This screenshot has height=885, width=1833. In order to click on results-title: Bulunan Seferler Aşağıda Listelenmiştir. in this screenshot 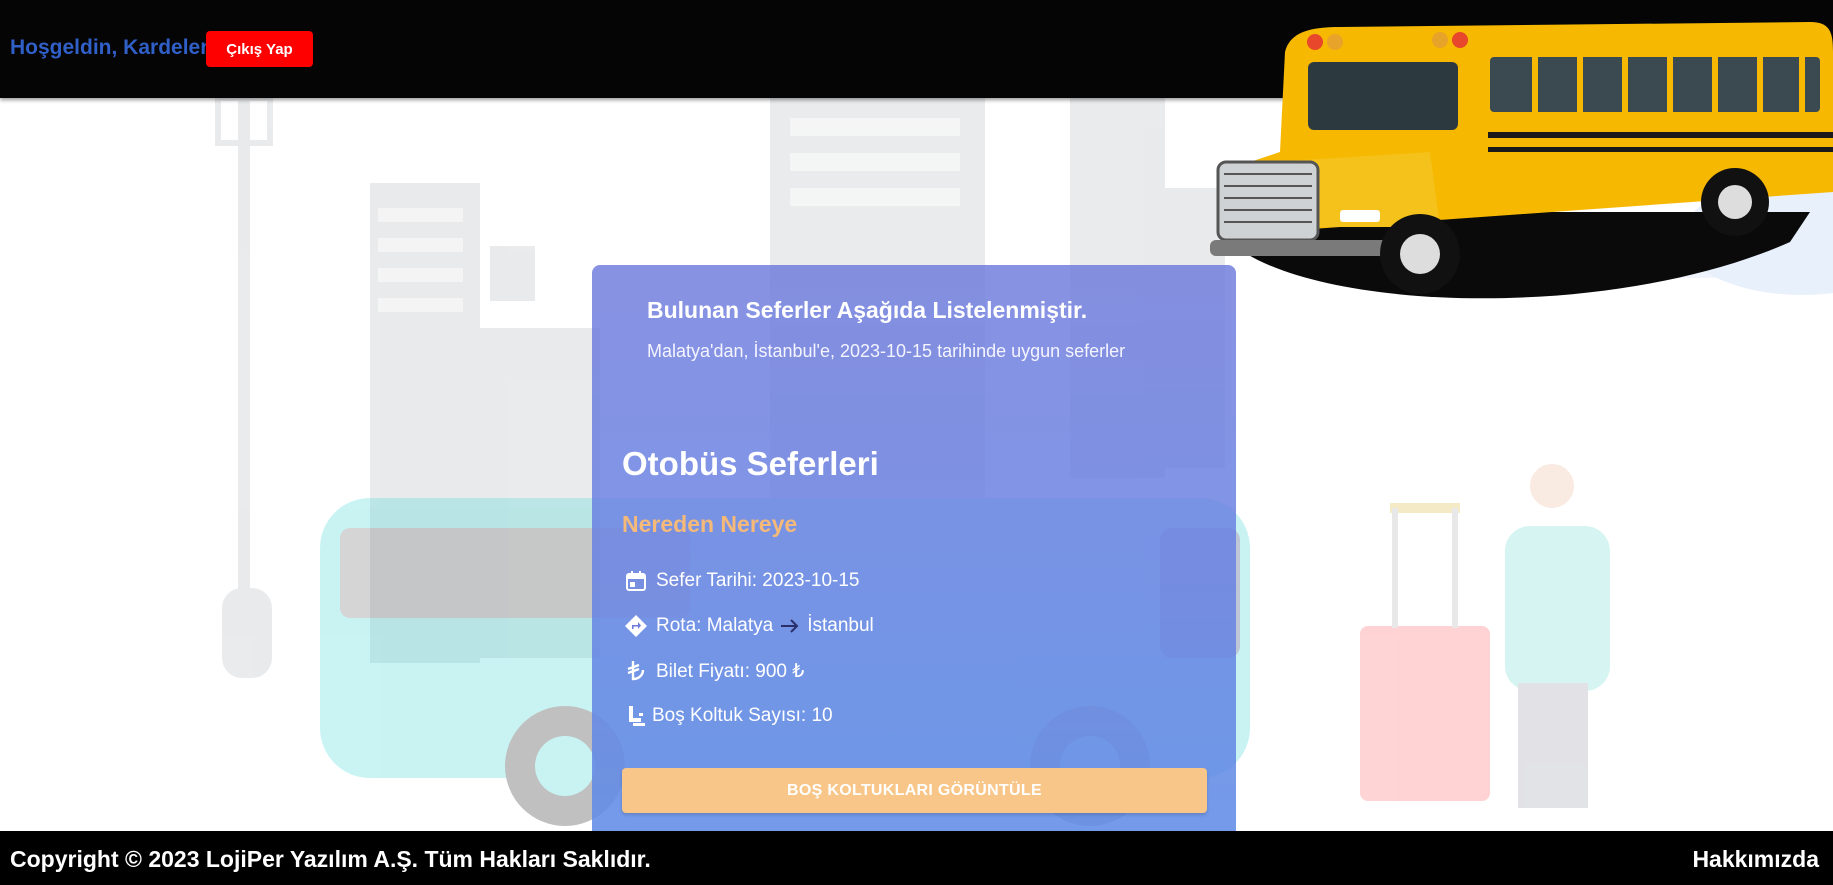, I will do `click(867, 310)`.